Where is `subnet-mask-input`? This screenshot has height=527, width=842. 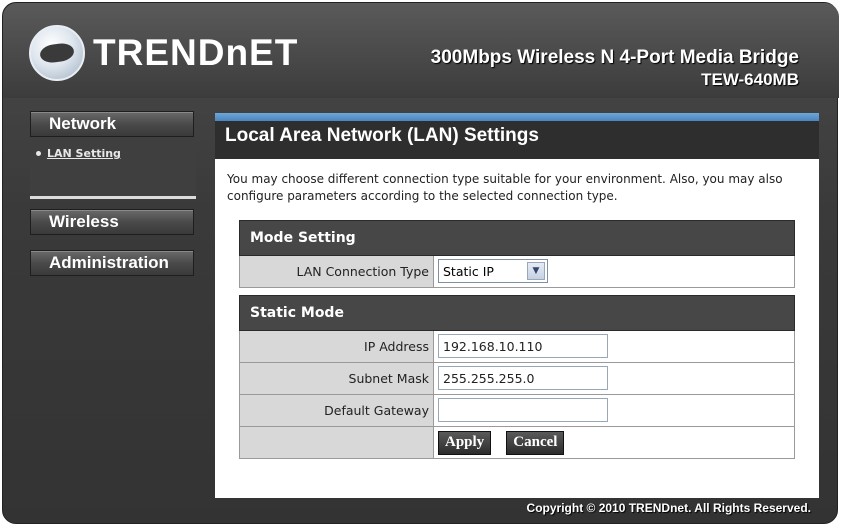
subnet-mask-input is located at coordinates (523, 378).